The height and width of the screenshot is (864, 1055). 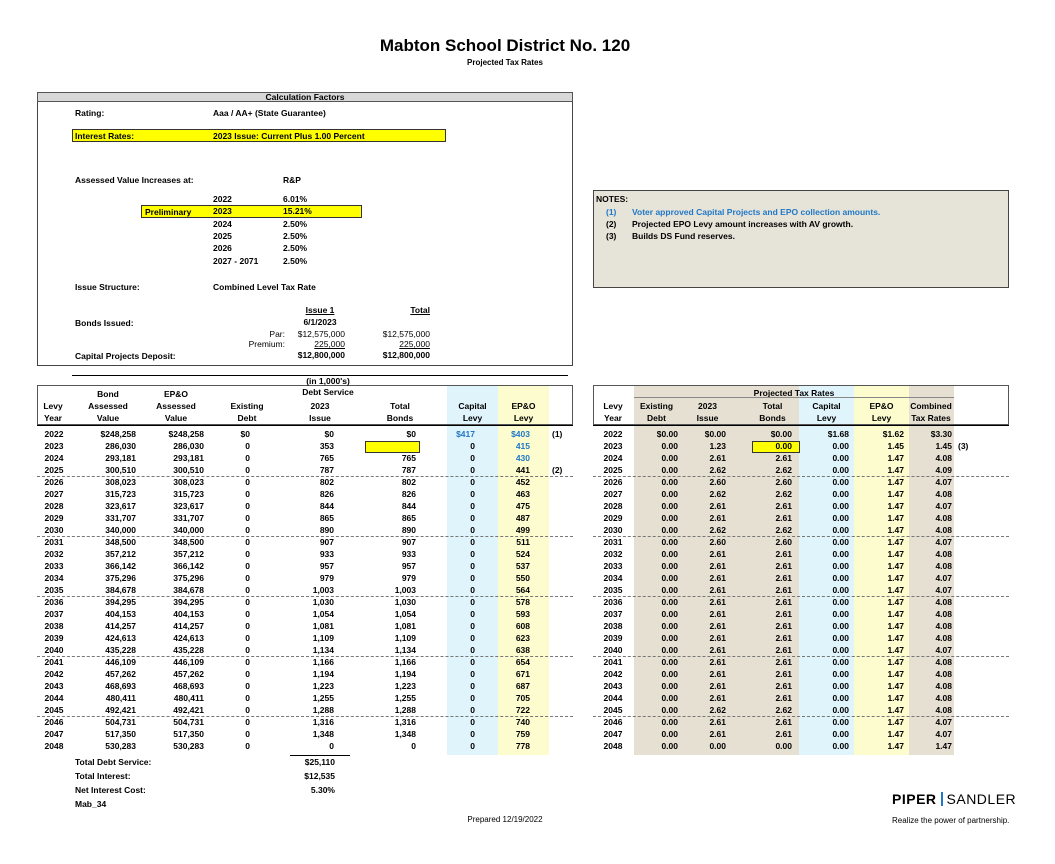 What do you see at coordinates (322, 790) in the screenshot?
I see `summary-value: 5.30%` at bounding box center [322, 790].